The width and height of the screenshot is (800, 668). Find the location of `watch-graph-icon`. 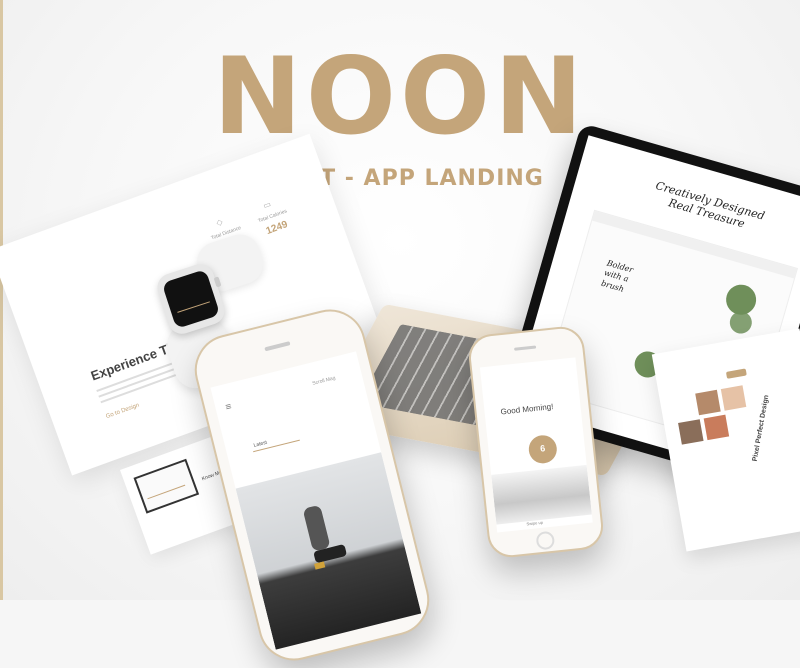

watch-graph-icon is located at coordinates (192, 302).